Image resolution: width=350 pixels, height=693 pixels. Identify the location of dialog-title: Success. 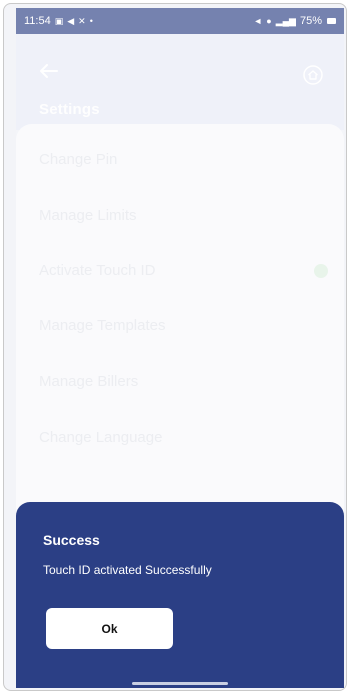
(71, 540).